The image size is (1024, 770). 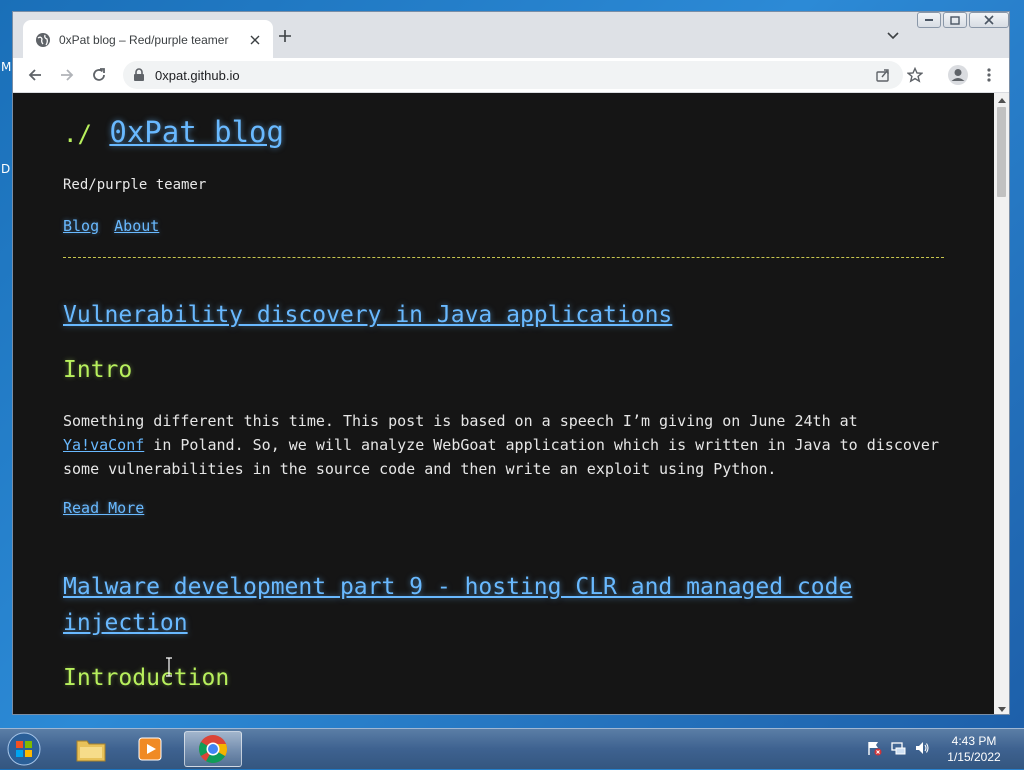 What do you see at coordinates (503, 257) in the screenshot?
I see `header-divider` at bounding box center [503, 257].